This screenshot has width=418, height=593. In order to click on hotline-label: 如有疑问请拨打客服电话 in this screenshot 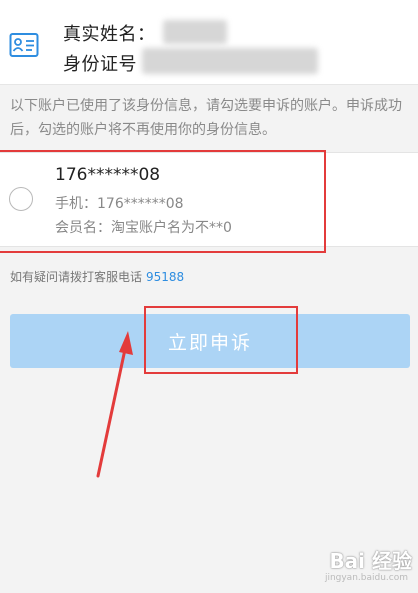, I will do `click(76, 277)`.